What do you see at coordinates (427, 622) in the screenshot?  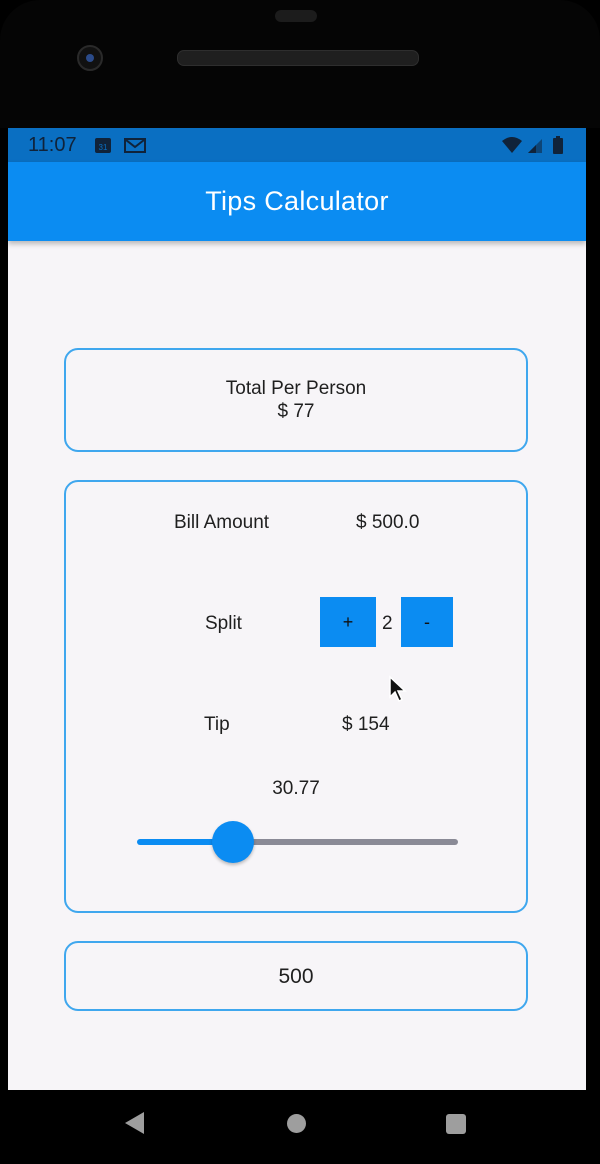 I see `split-decrease-button: -` at bounding box center [427, 622].